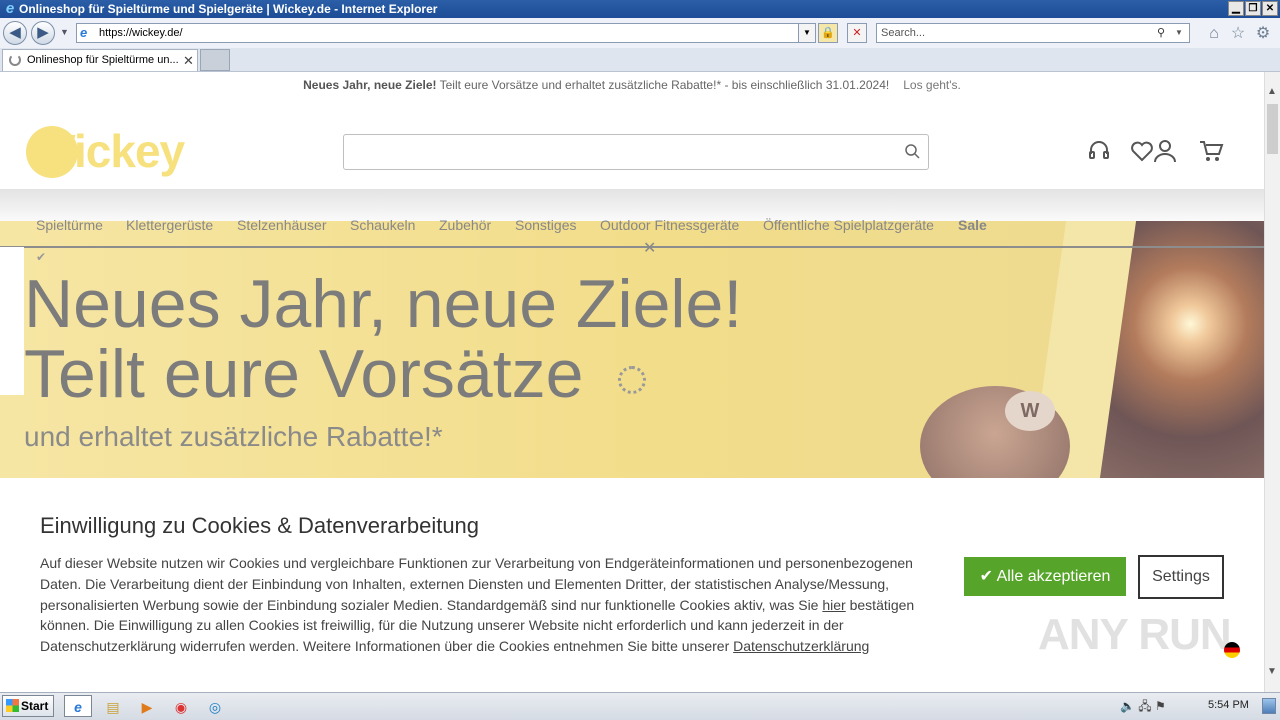 The width and height of the screenshot is (1280, 720). I want to click on new-tab-button, so click(215, 60).